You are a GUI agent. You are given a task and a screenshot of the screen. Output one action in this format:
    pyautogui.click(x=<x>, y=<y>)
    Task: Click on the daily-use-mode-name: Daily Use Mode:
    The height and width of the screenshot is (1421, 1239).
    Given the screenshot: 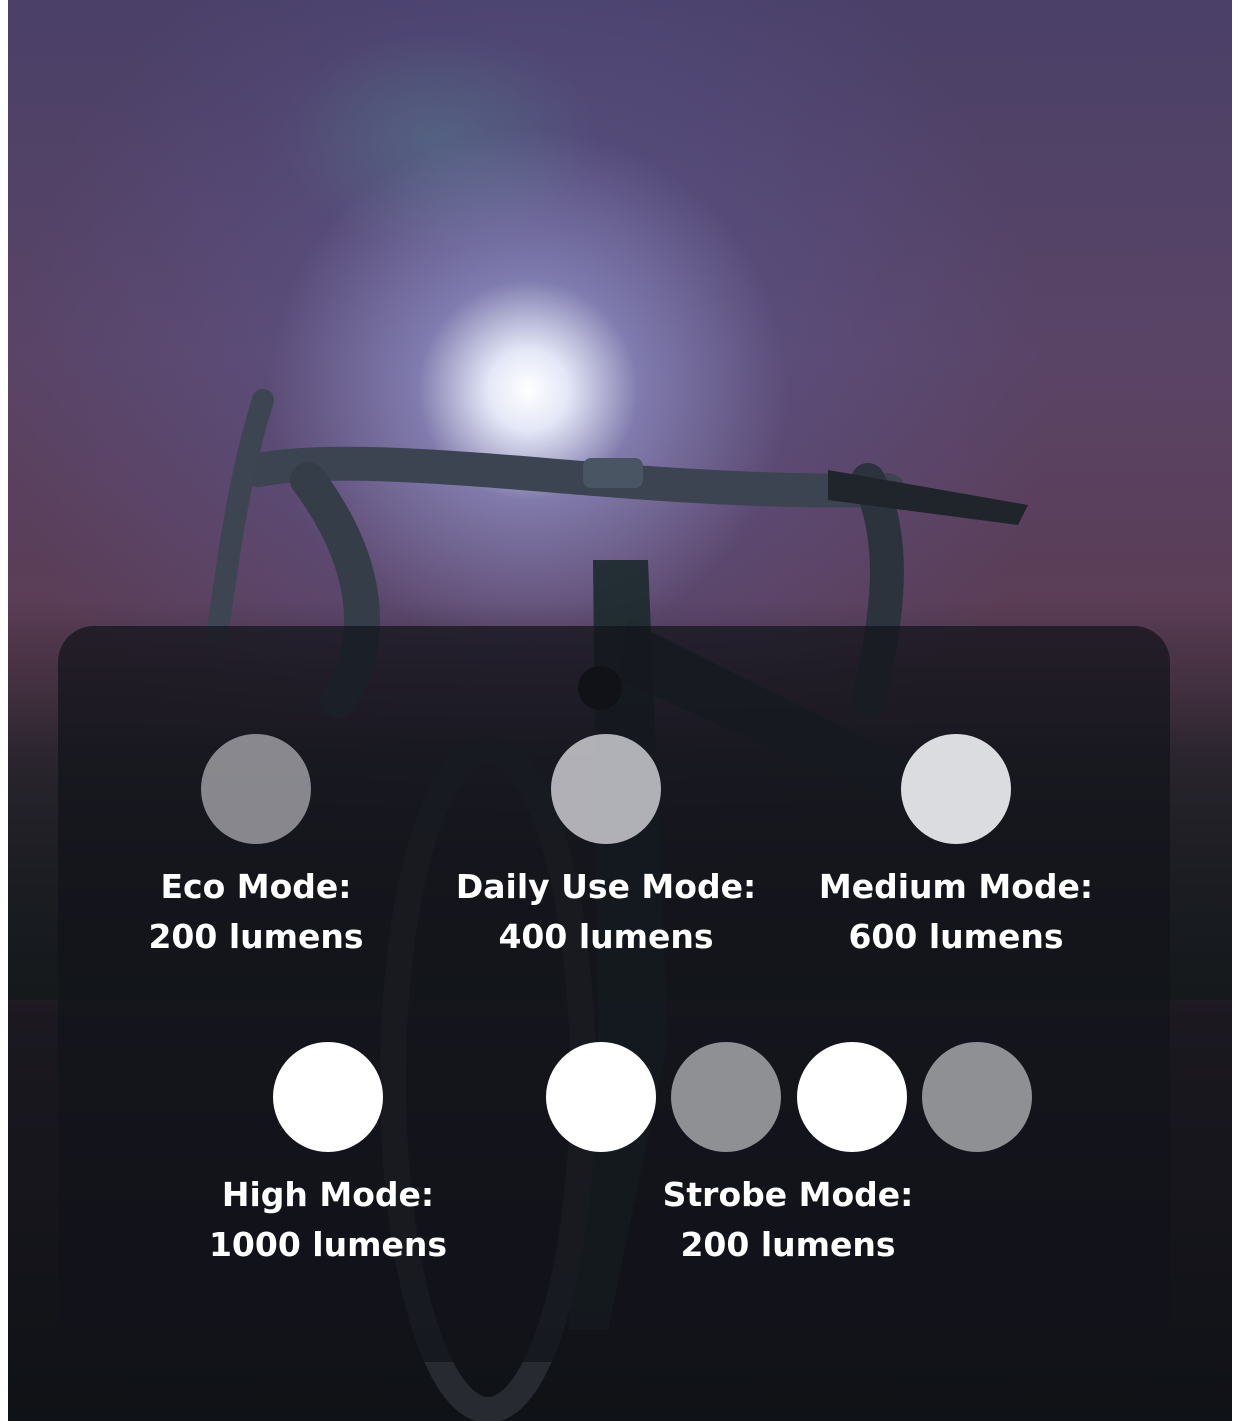 What is the action you would take?
    pyautogui.click(x=606, y=886)
    